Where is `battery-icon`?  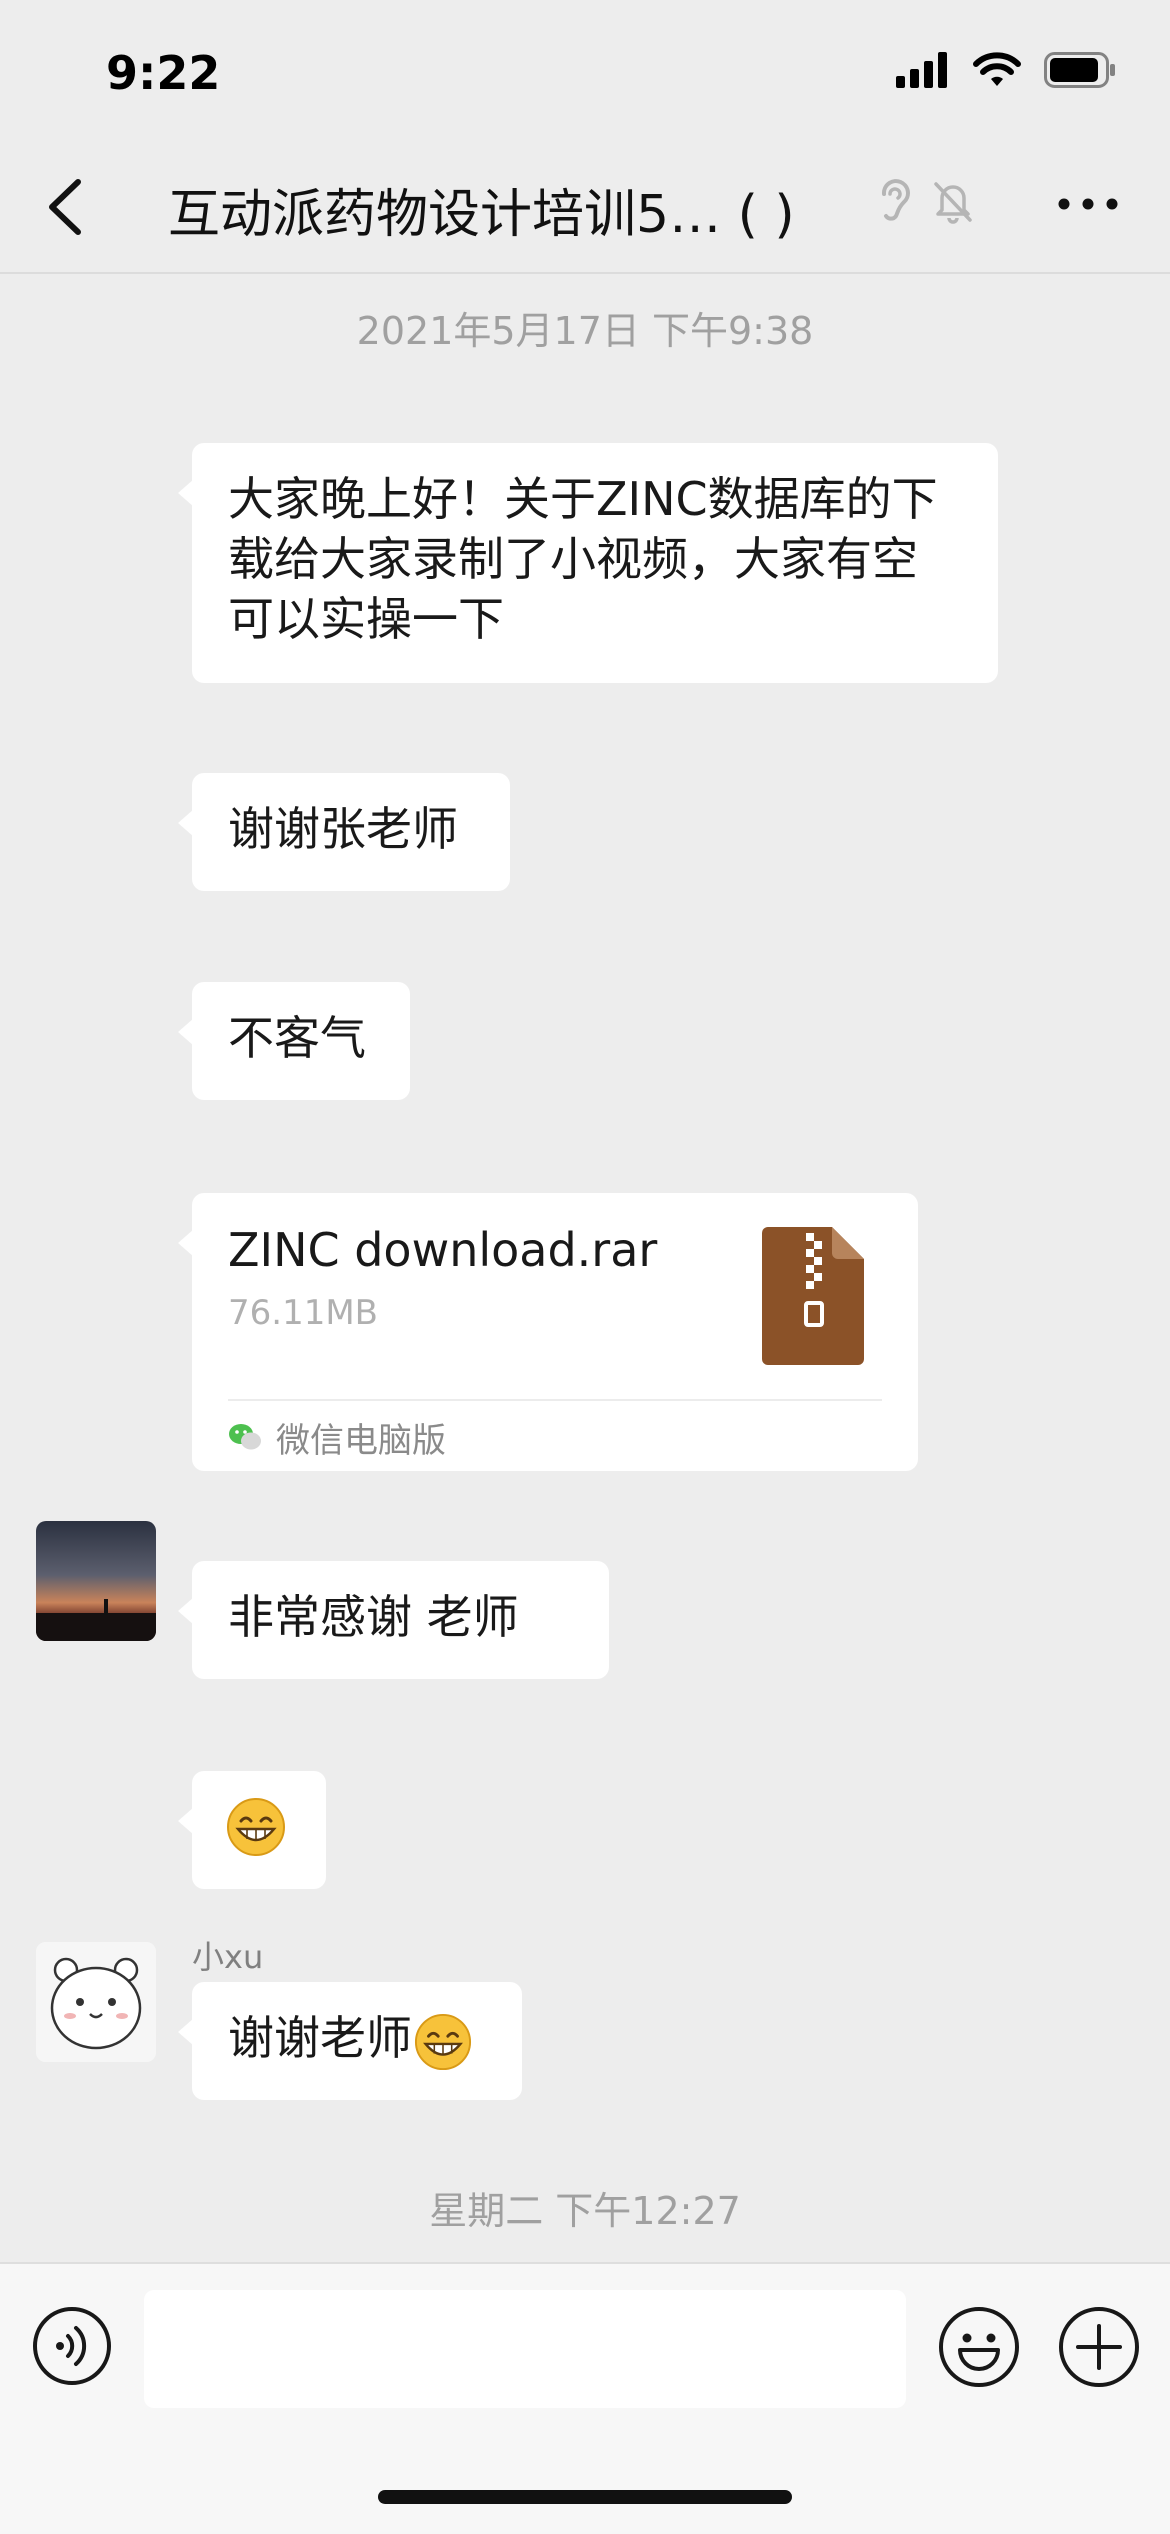 battery-icon is located at coordinates (1079, 70).